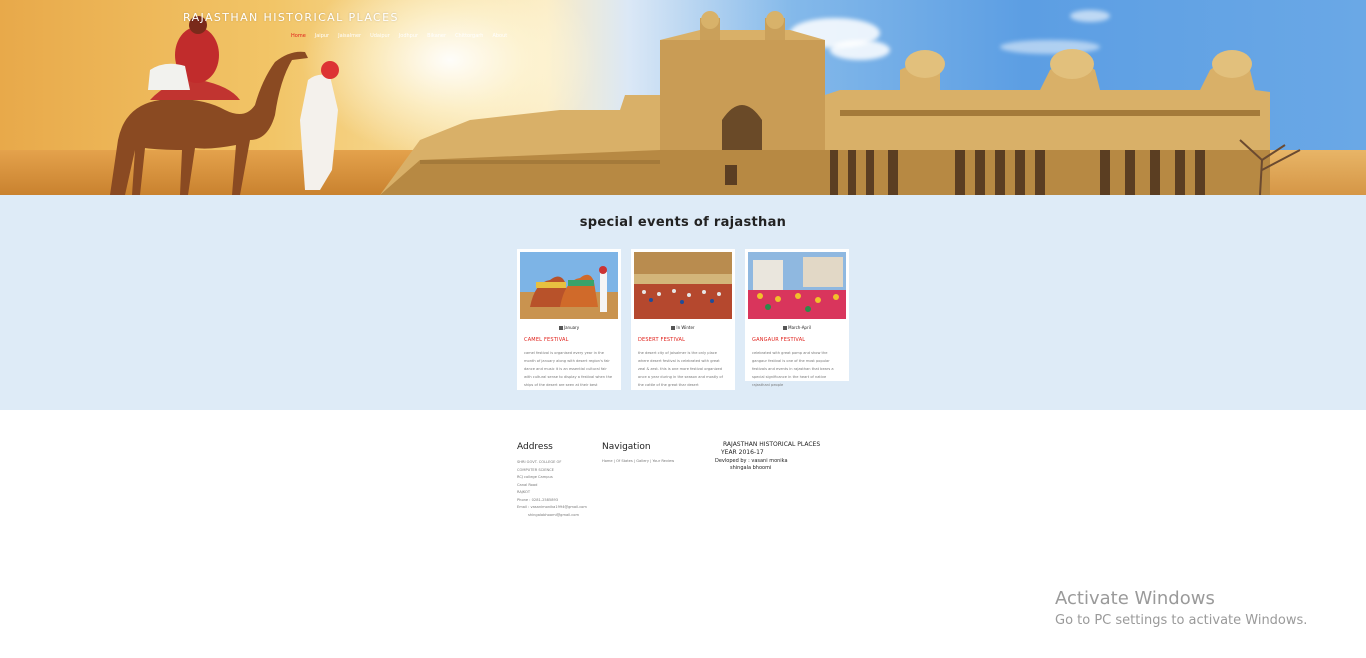 This screenshot has width=1366, height=658. Describe the element at coordinates (298, 36) in the screenshot. I see `nav-item-home: Home` at that location.